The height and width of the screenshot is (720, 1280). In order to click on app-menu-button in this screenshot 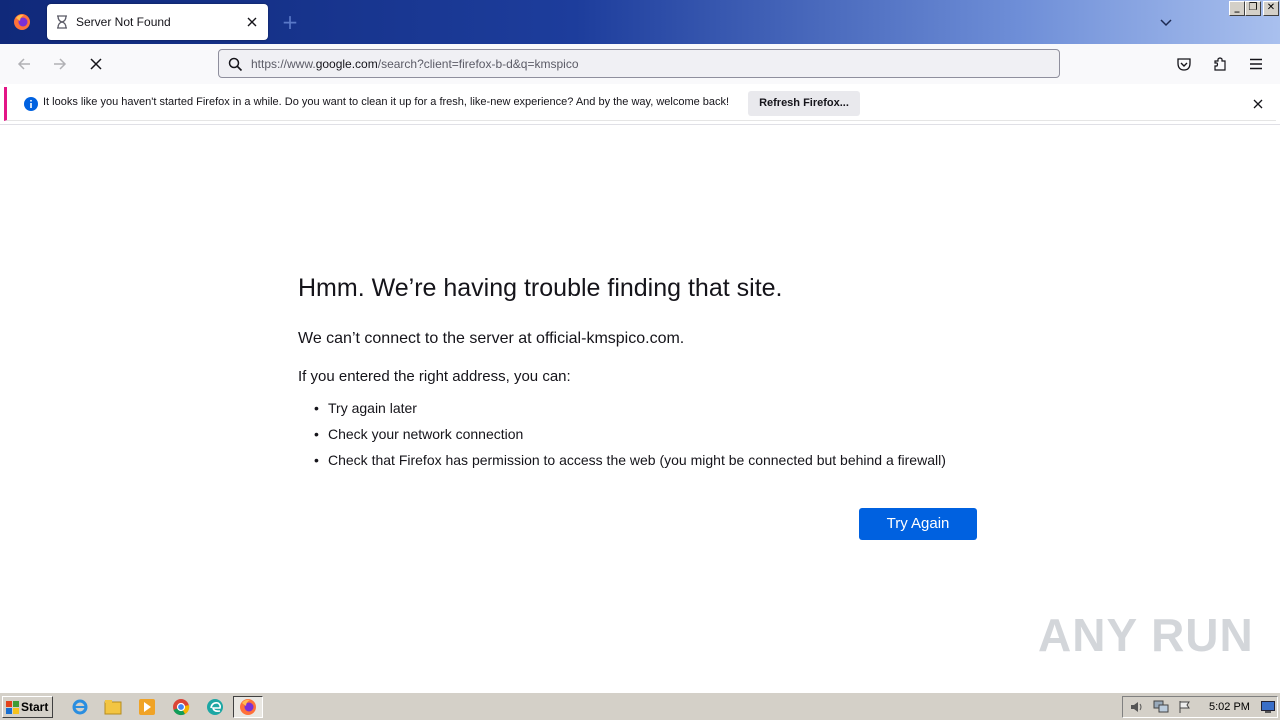, I will do `click(1256, 64)`.